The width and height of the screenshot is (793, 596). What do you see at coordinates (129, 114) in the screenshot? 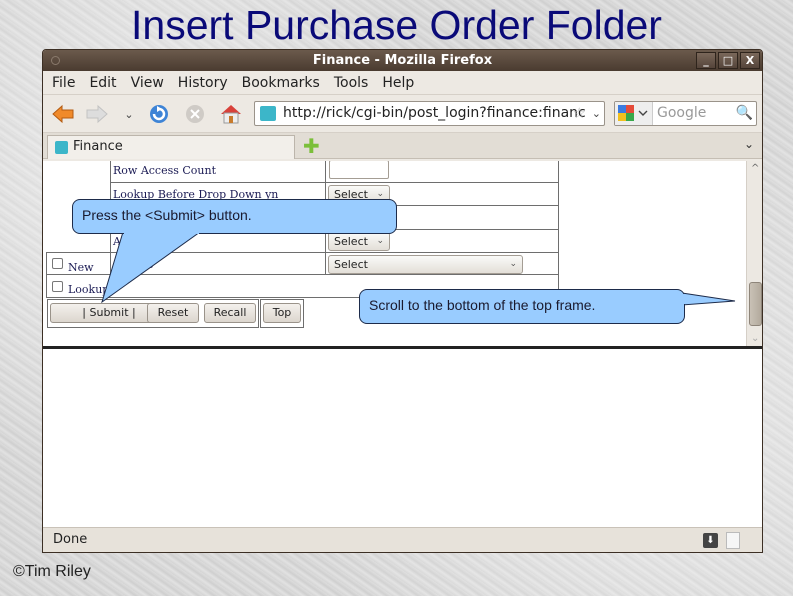
I see `history-dropdown-icon: ⌄` at bounding box center [129, 114].